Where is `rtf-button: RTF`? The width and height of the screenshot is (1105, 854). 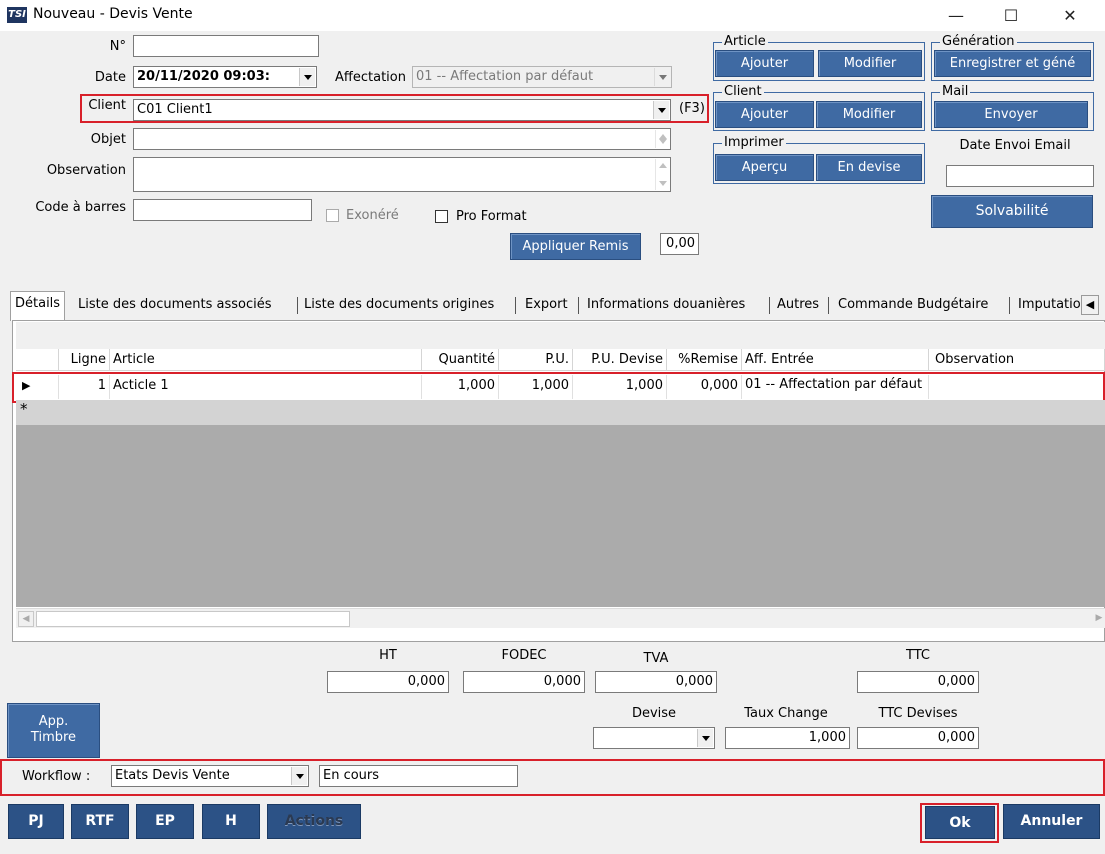 rtf-button: RTF is located at coordinates (100, 821).